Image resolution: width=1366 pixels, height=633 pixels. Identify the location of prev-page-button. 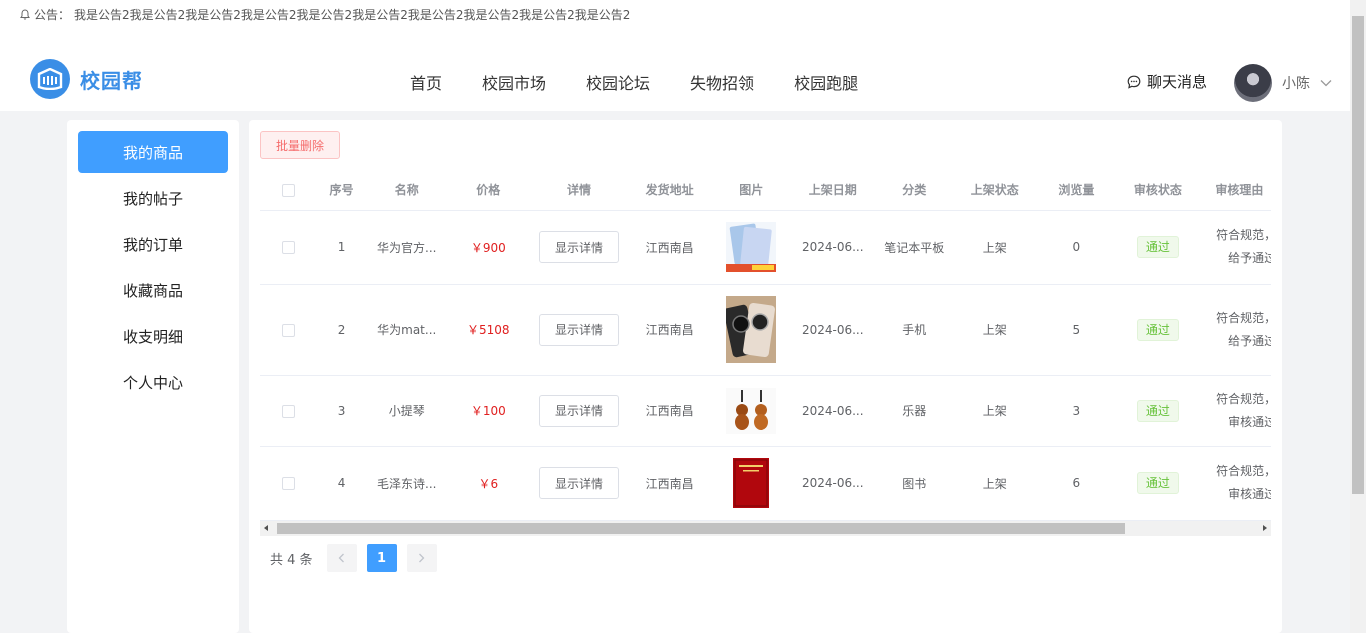
(341, 558).